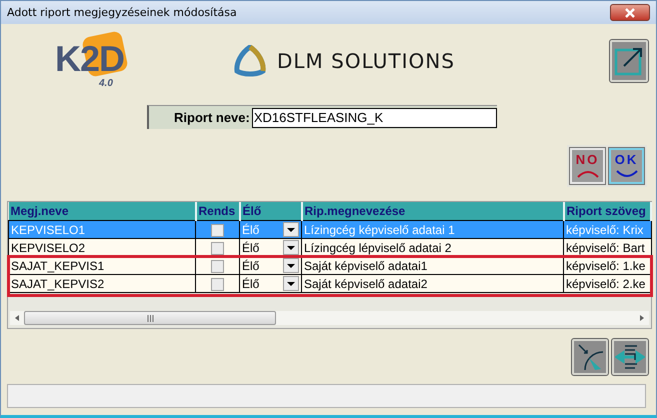  I want to click on scroll-thumb, so click(150, 318).